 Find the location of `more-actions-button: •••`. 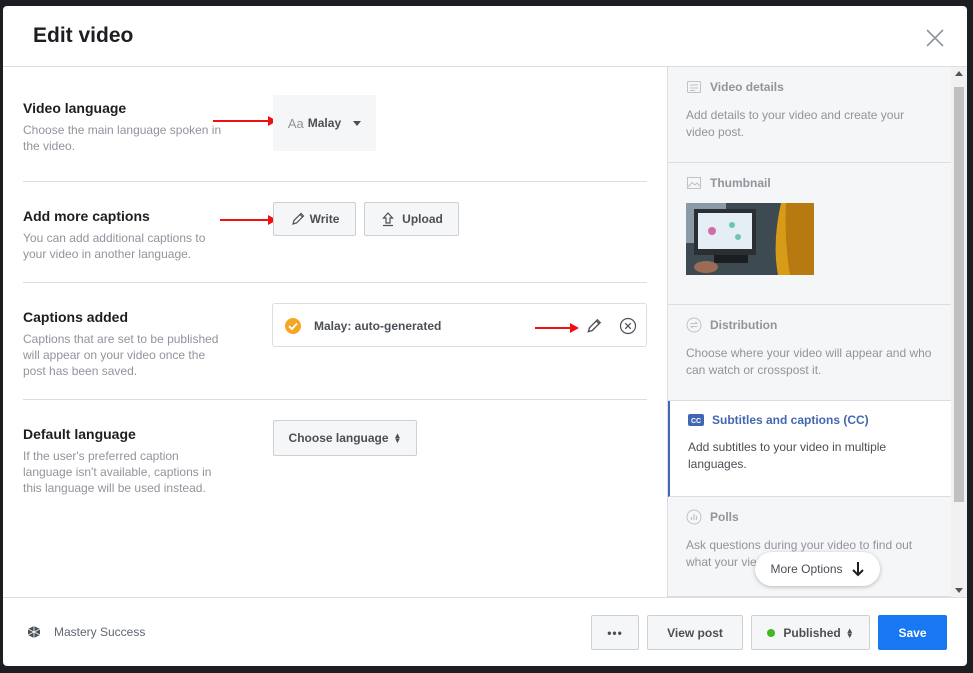

more-actions-button: ••• is located at coordinates (615, 632).